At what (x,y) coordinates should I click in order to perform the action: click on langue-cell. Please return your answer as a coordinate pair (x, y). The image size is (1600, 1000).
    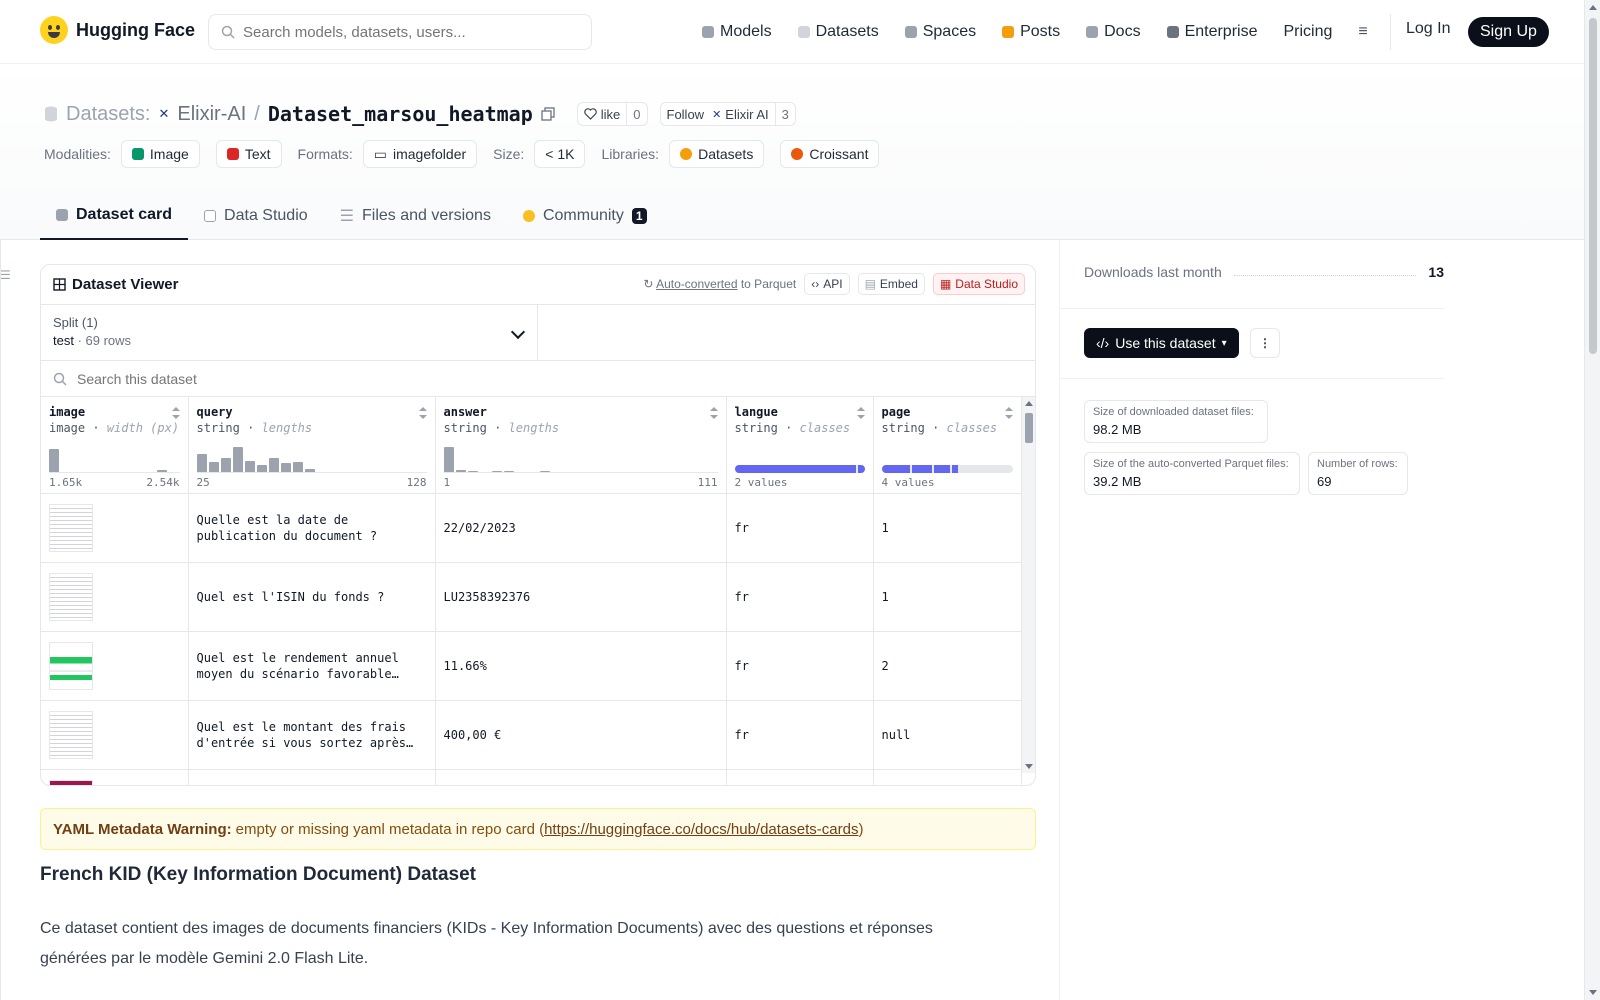
    Looking at the image, I should click on (800, 777).